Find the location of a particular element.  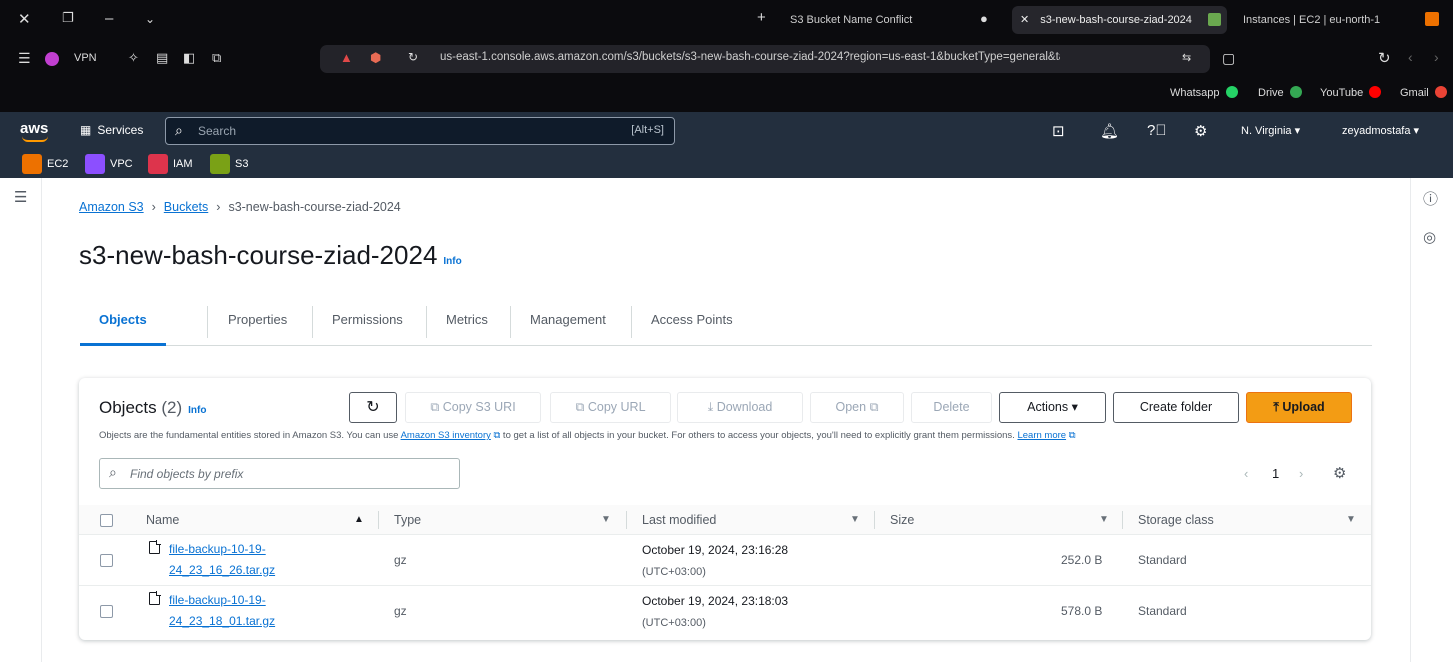

settings-gear-icon: ⚙ is located at coordinates (1339, 473).